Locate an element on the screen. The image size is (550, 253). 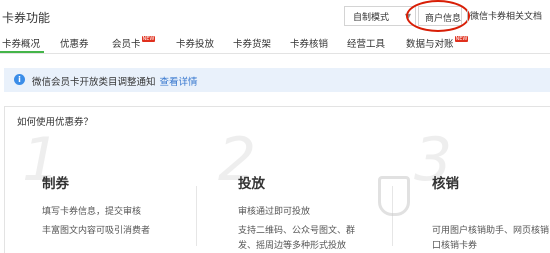
tab-label: 数据与对账 is located at coordinates (430, 44).